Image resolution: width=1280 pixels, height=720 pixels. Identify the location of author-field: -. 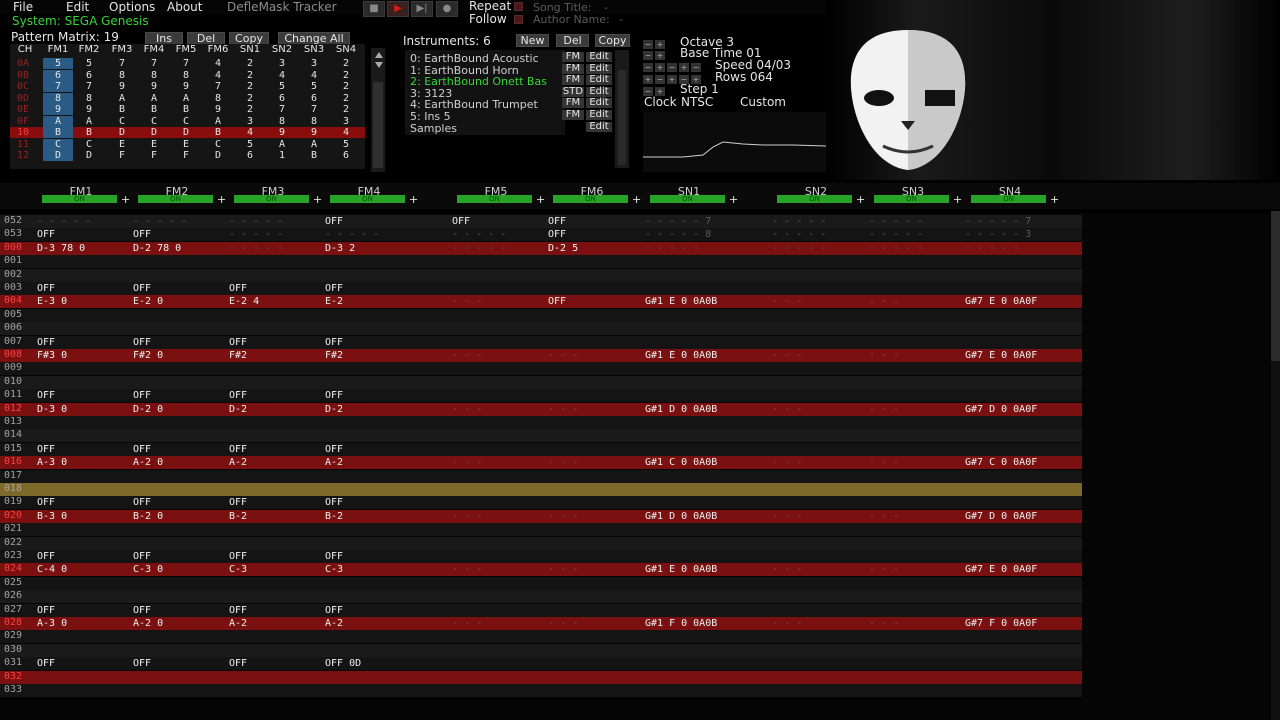
(621, 19).